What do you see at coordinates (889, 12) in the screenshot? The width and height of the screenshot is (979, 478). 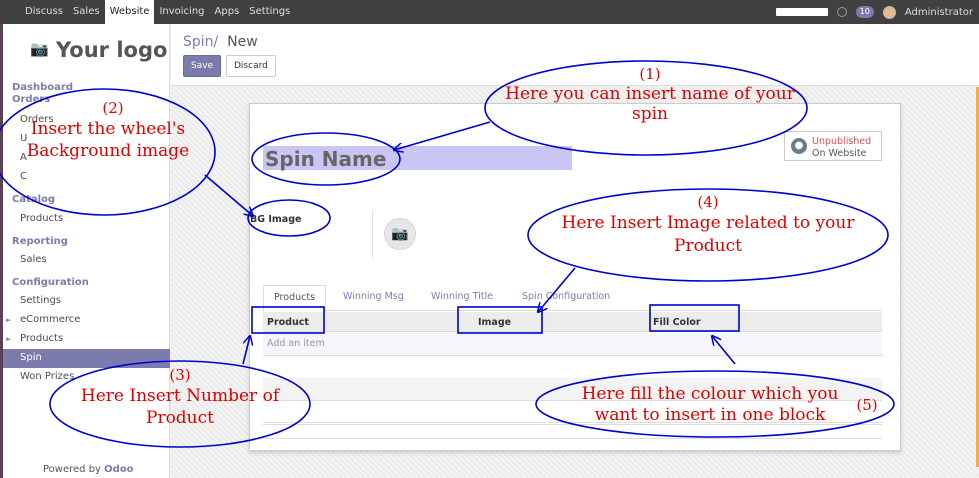 I see `avatar` at bounding box center [889, 12].